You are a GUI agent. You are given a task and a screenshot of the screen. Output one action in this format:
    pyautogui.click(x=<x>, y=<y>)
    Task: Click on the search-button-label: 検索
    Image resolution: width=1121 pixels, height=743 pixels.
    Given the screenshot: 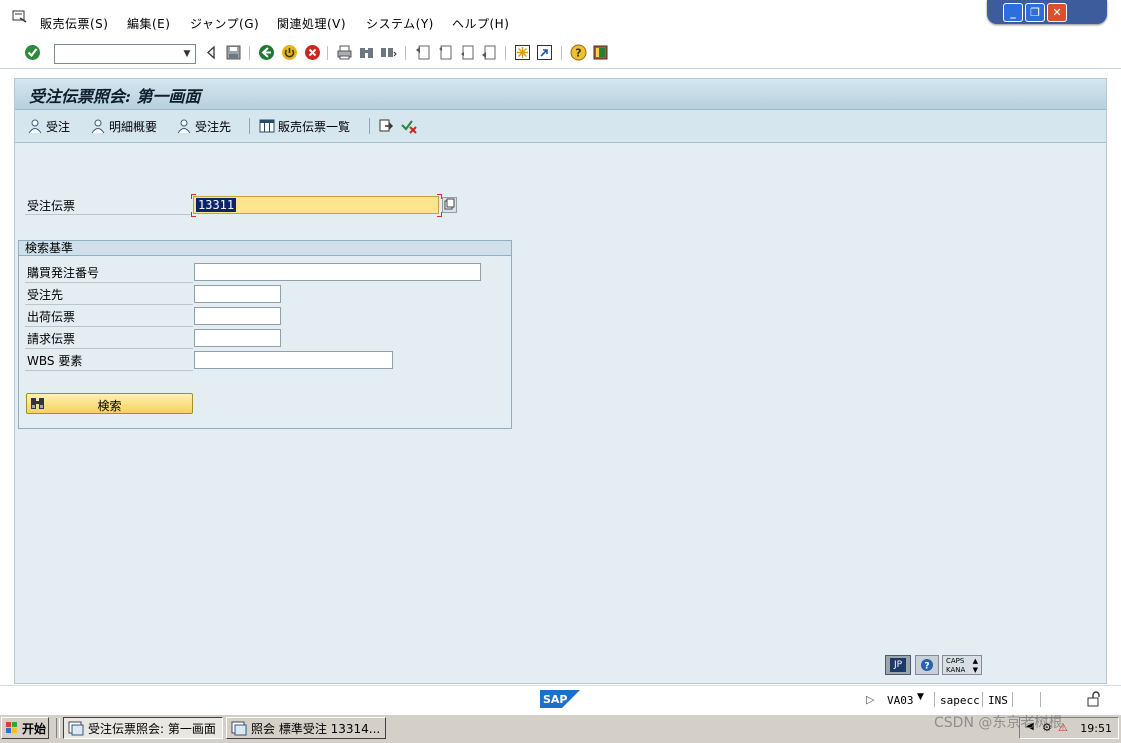 What is the action you would take?
    pyautogui.click(x=109, y=406)
    